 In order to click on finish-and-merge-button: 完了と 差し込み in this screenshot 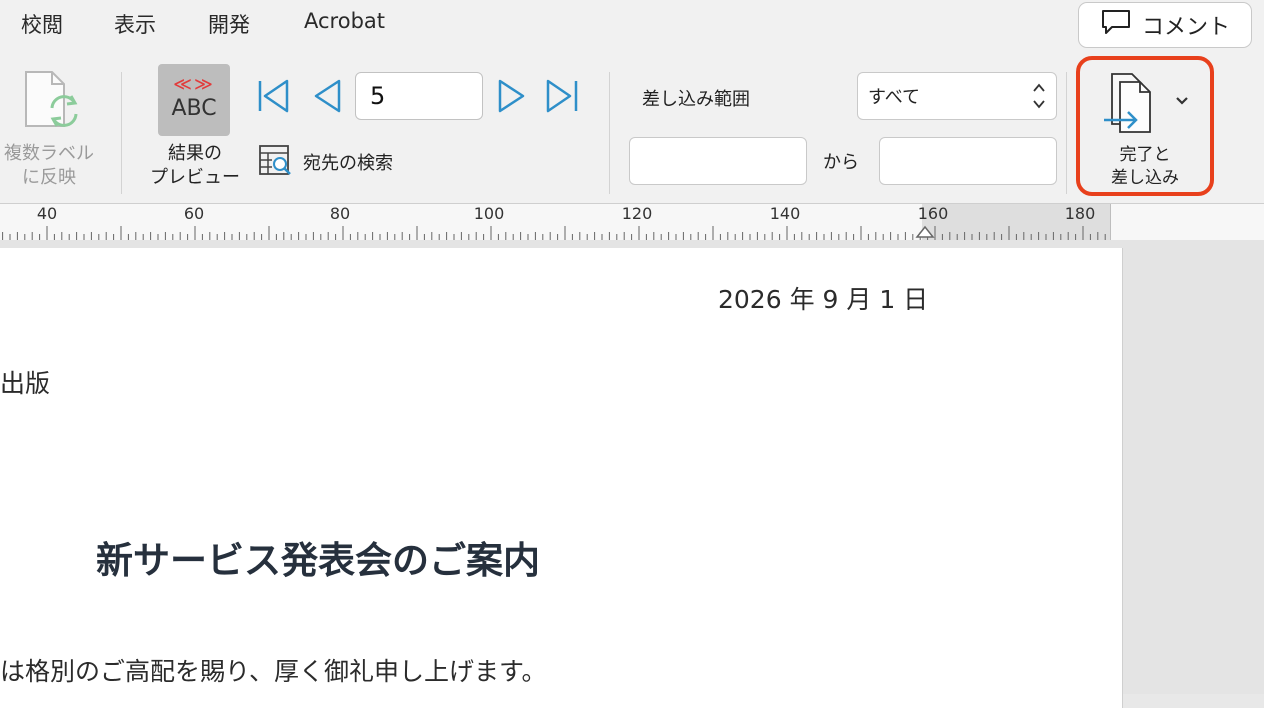, I will do `click(1145, 126)`.